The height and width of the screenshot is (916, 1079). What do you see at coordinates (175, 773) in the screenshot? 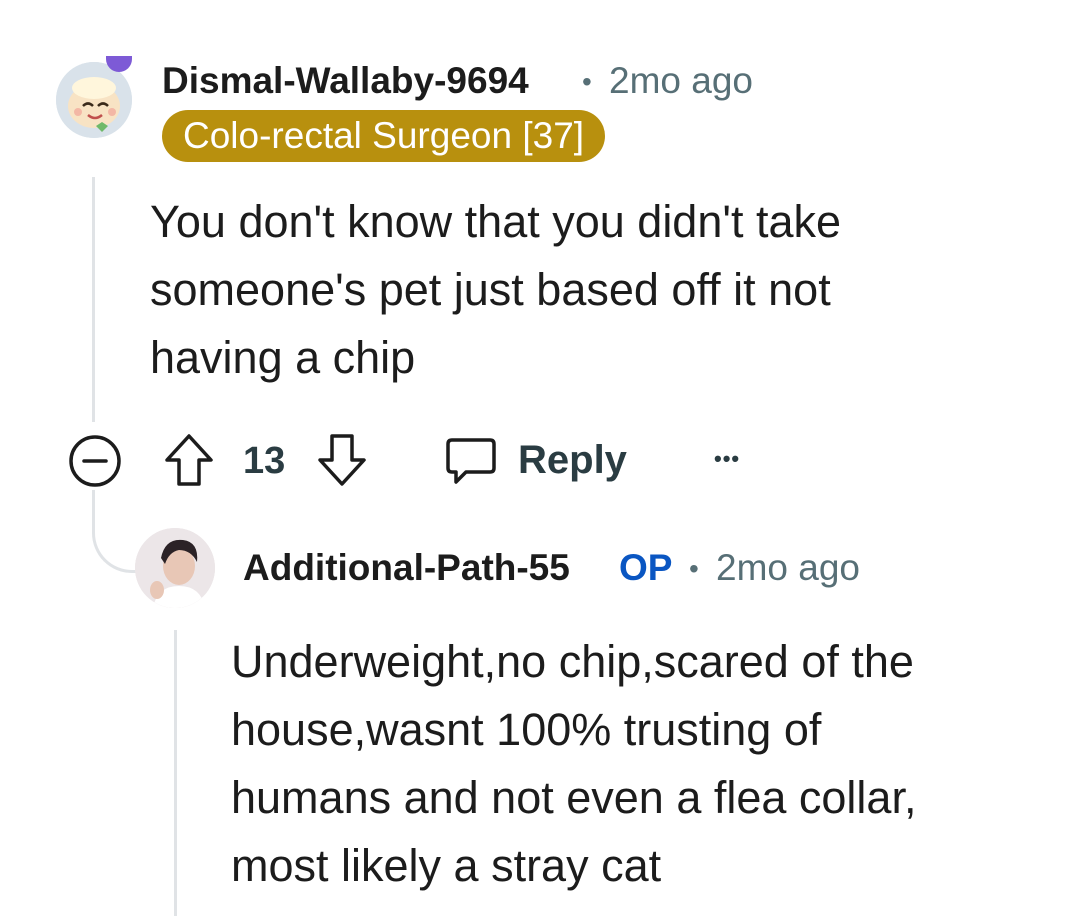
I see `thread-line-reply` at bounding box center [175, 773].